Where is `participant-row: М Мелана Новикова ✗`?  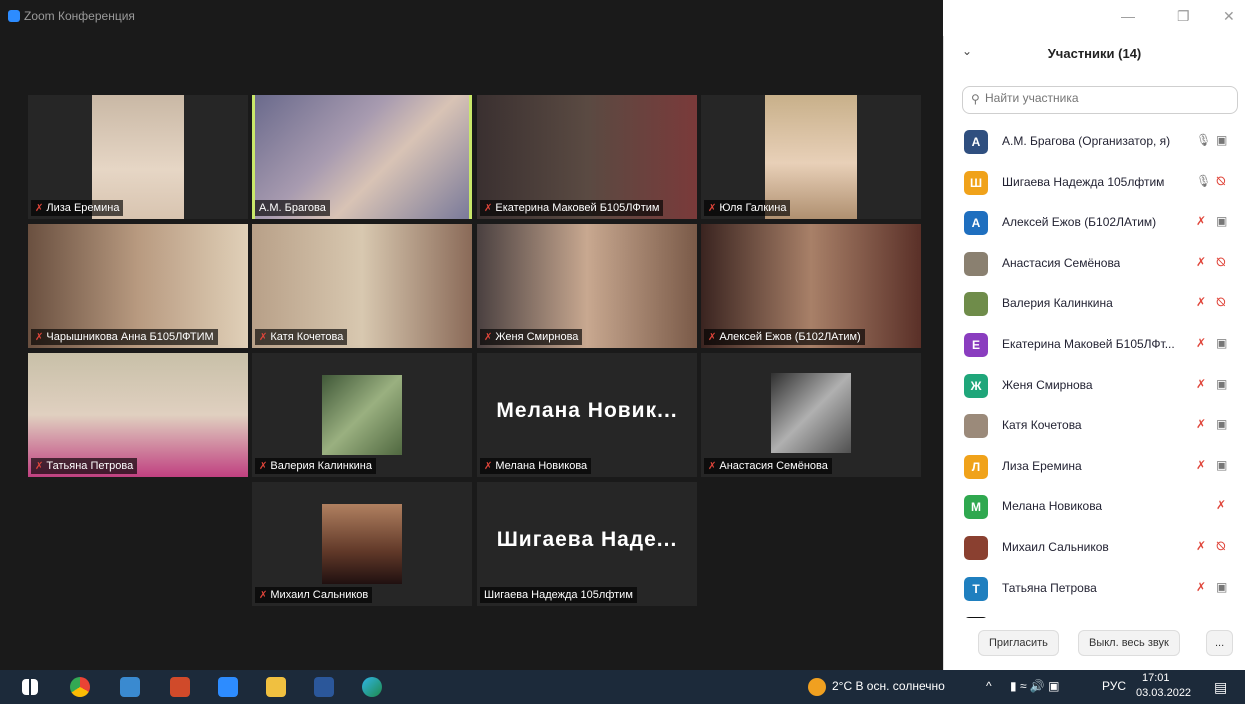
participant-row: М Мелана Новикова ✗ is located at coordinates (1094, 507).